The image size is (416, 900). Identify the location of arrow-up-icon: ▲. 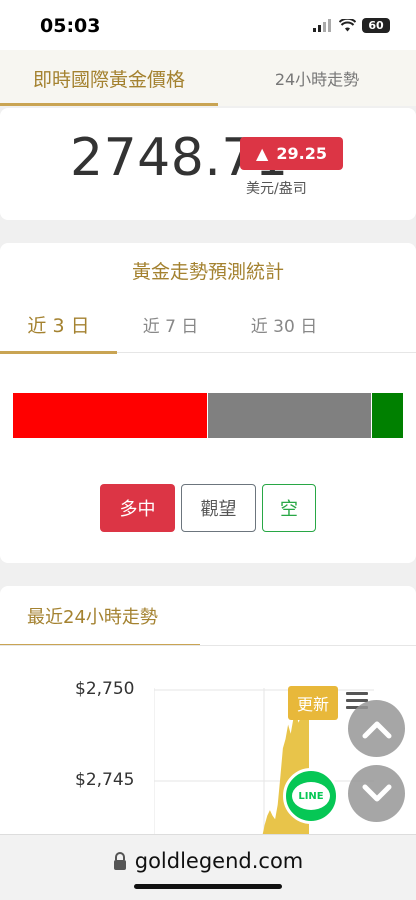
(262, 153).